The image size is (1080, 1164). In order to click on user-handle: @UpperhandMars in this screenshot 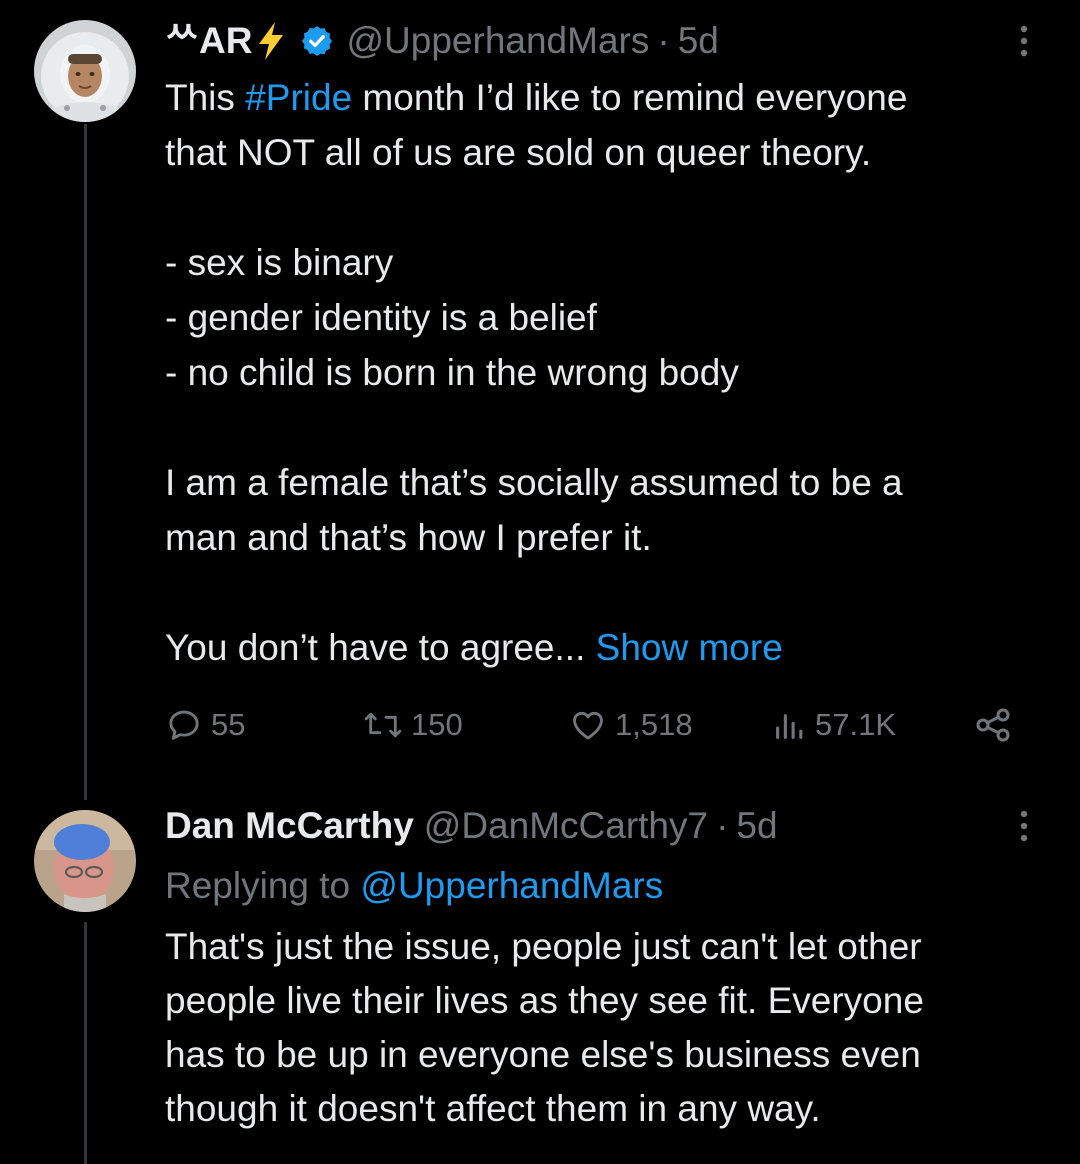, I will do `click(497, 41)`.